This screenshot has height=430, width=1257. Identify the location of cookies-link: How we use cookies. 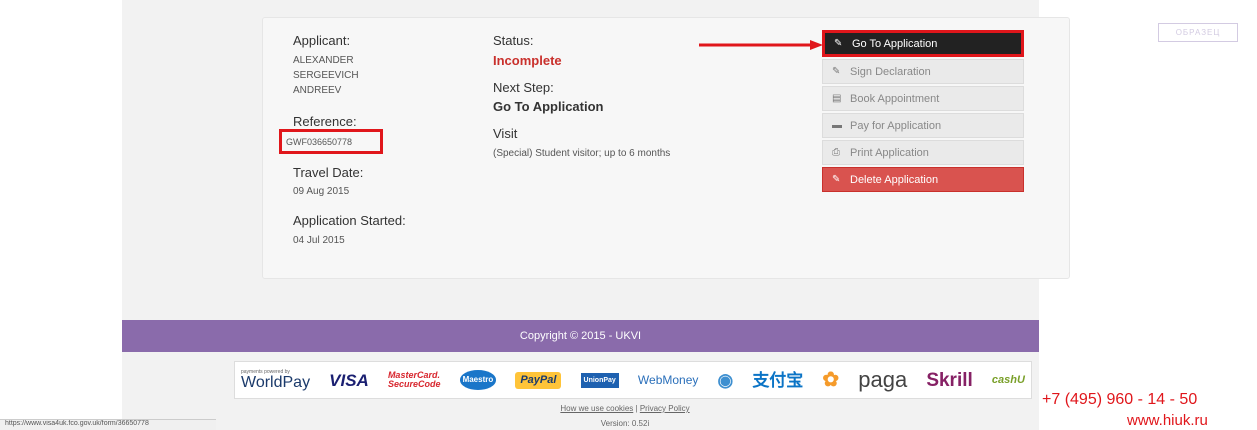
(596, 408).